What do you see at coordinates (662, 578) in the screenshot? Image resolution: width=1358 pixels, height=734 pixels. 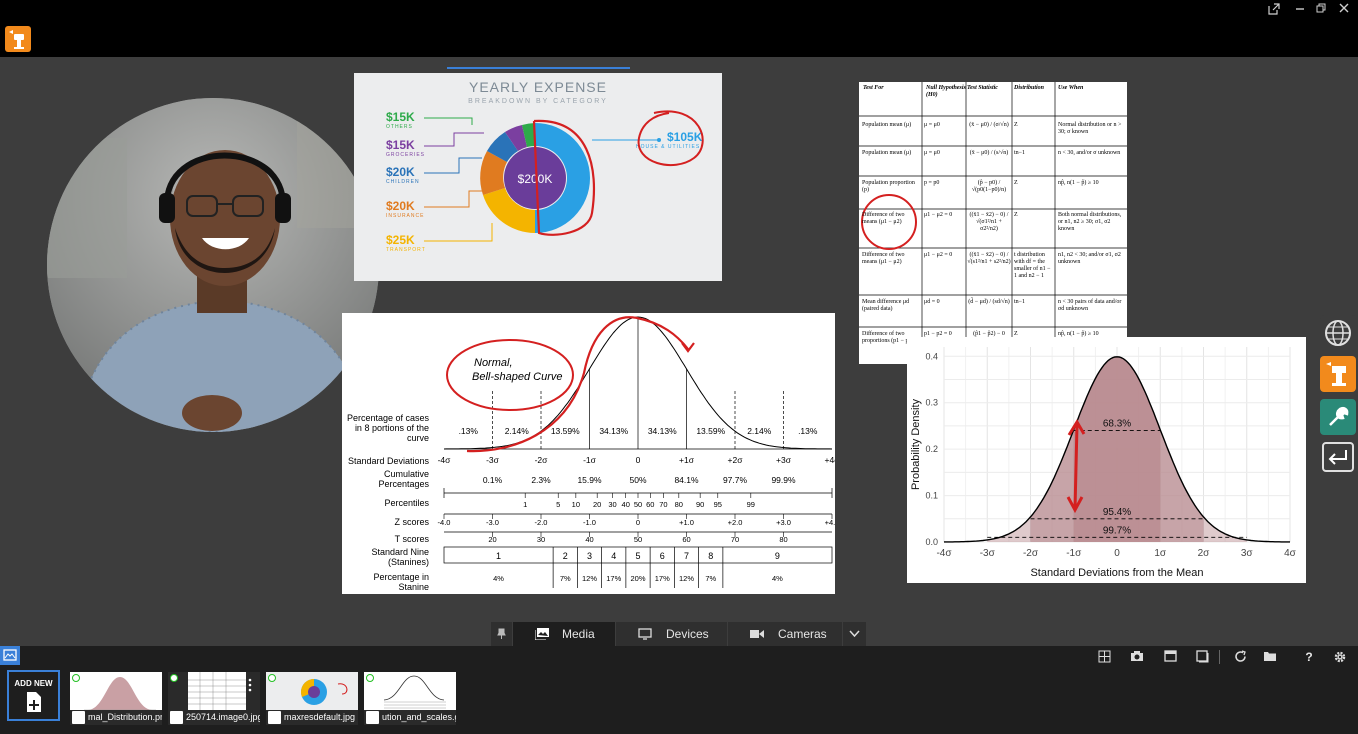 I see `stanine-pct-value: 17%` at bounding box center [662, 578].